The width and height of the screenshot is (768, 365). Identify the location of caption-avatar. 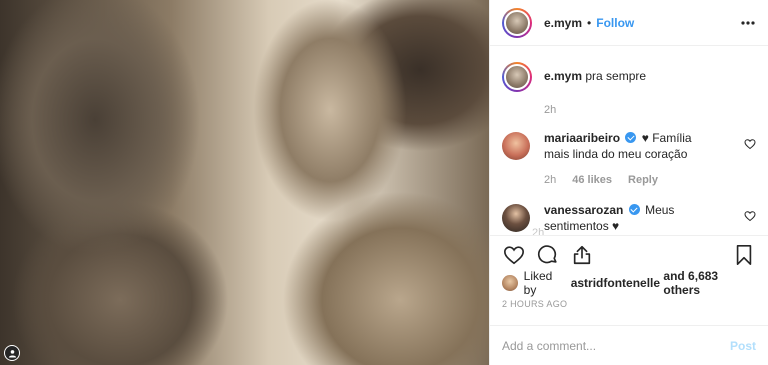
(517, 77).